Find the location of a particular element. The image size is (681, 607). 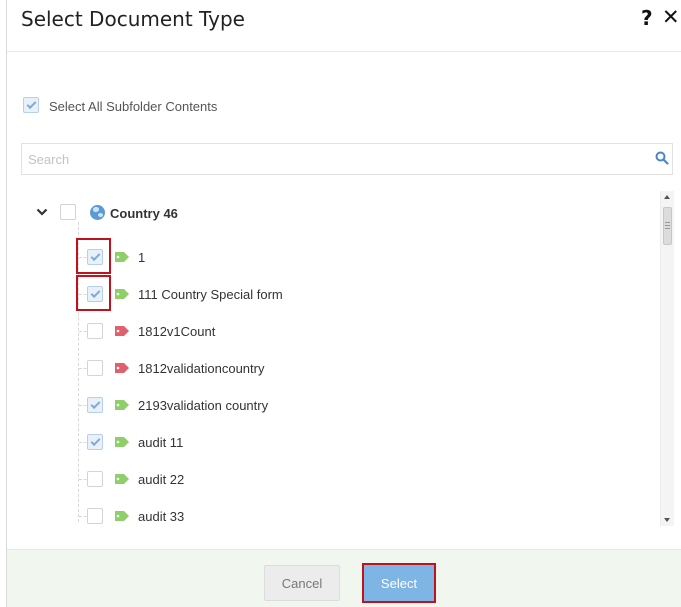

tree-item-label: 1 is located at coordinates (141, 257).